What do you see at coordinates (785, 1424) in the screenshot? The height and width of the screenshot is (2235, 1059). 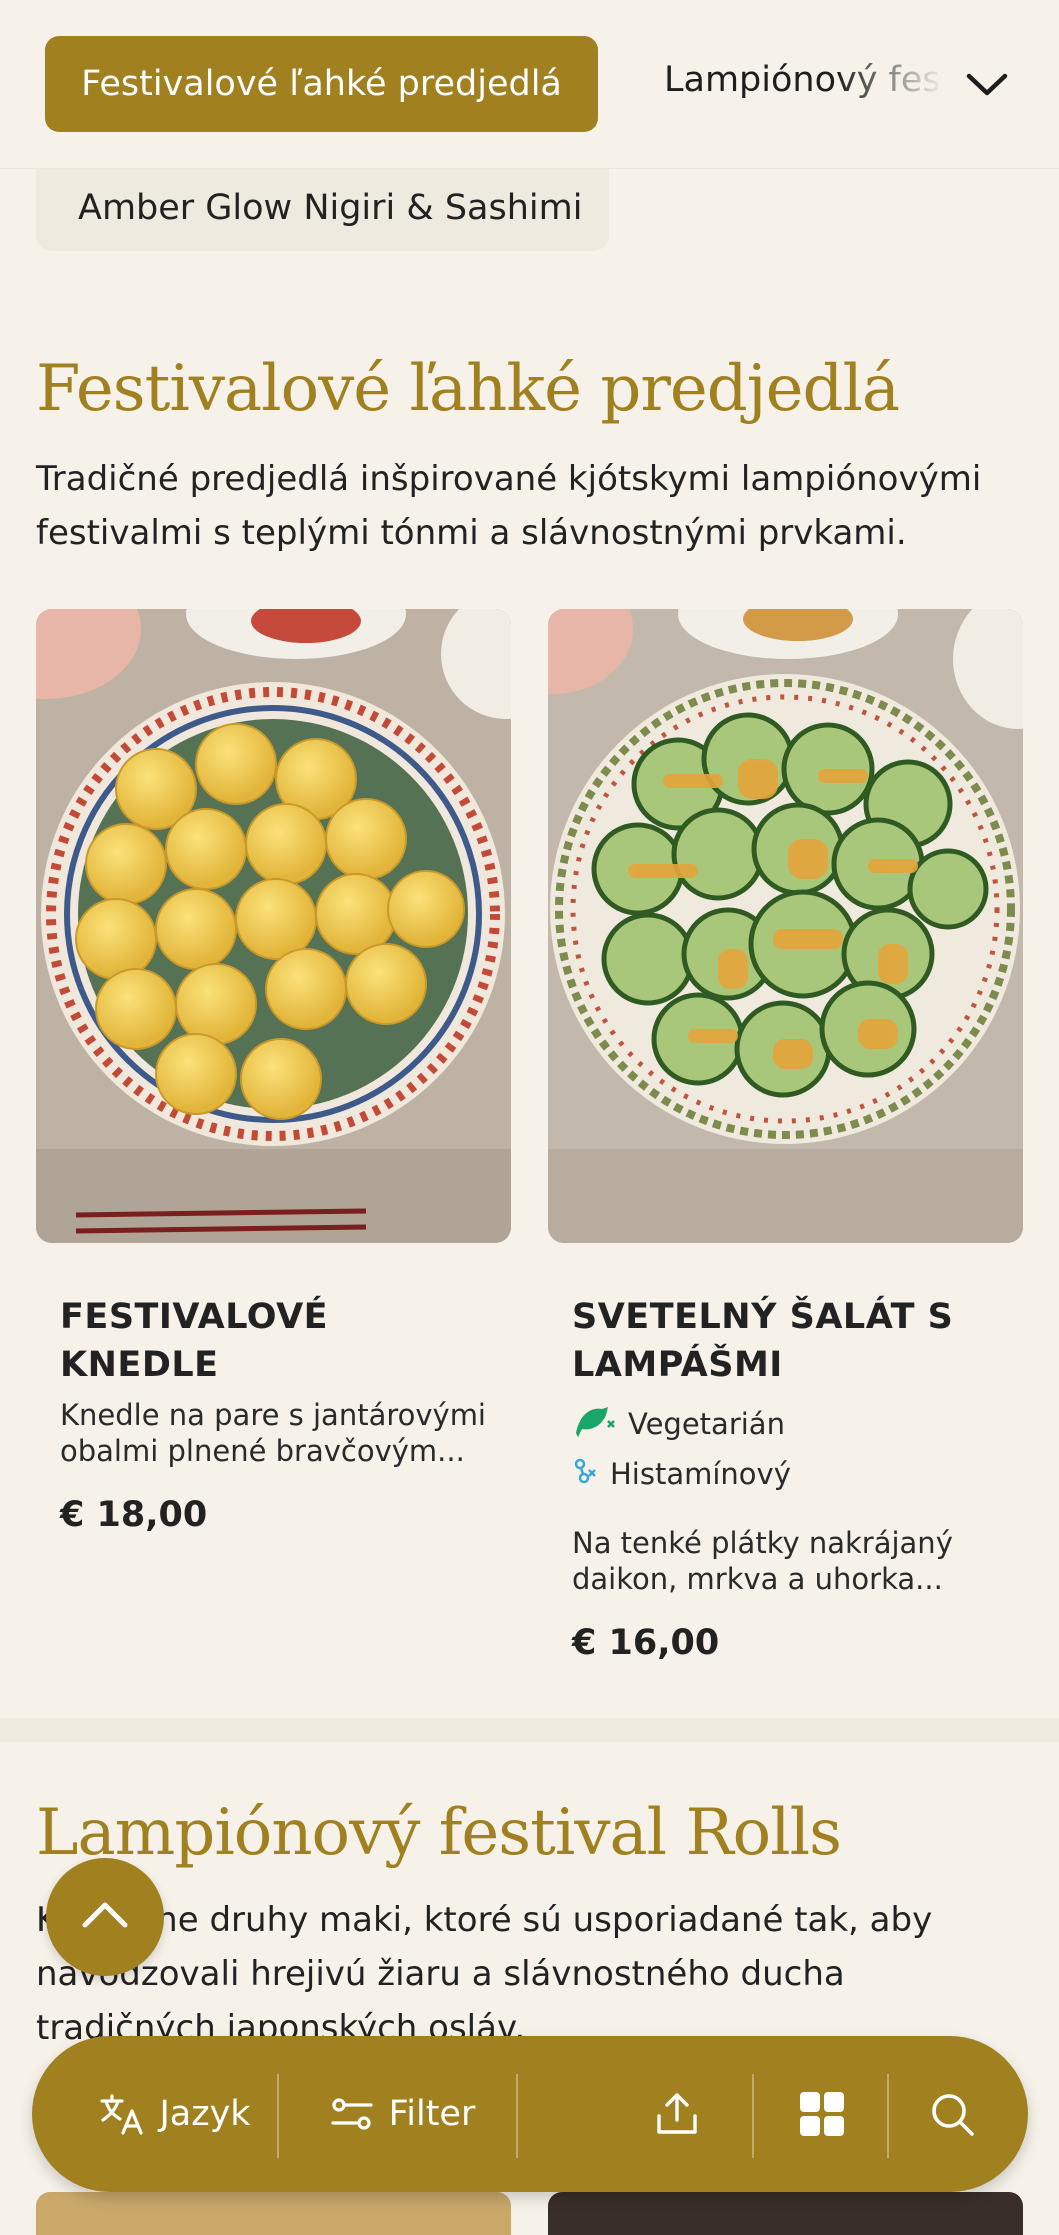 I see `tag-vegetarian: Vegetarián` at bounding box center [785, 1424].